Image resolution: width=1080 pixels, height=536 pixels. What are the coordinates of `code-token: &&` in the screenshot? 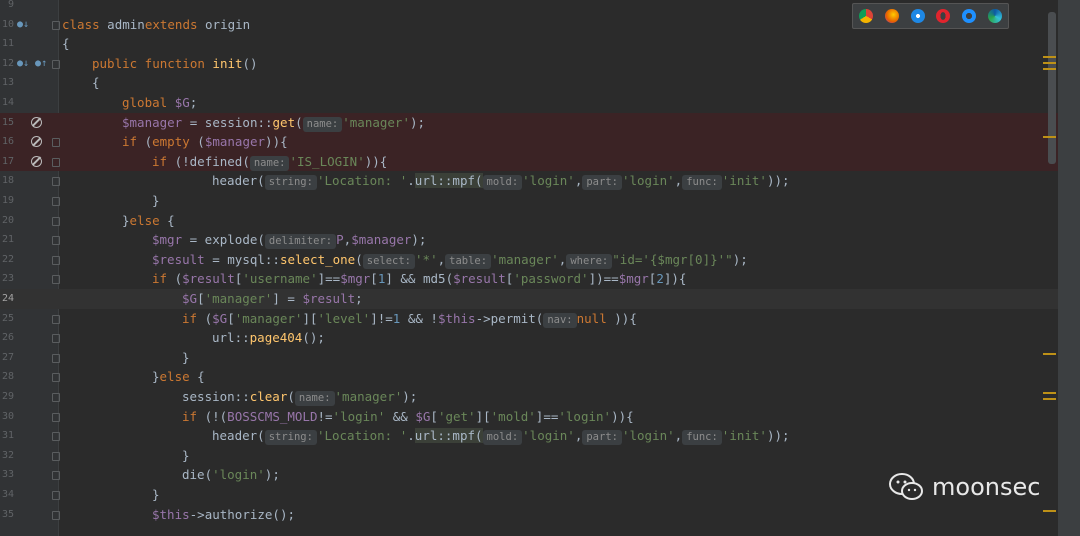 It's located at (400, 416).